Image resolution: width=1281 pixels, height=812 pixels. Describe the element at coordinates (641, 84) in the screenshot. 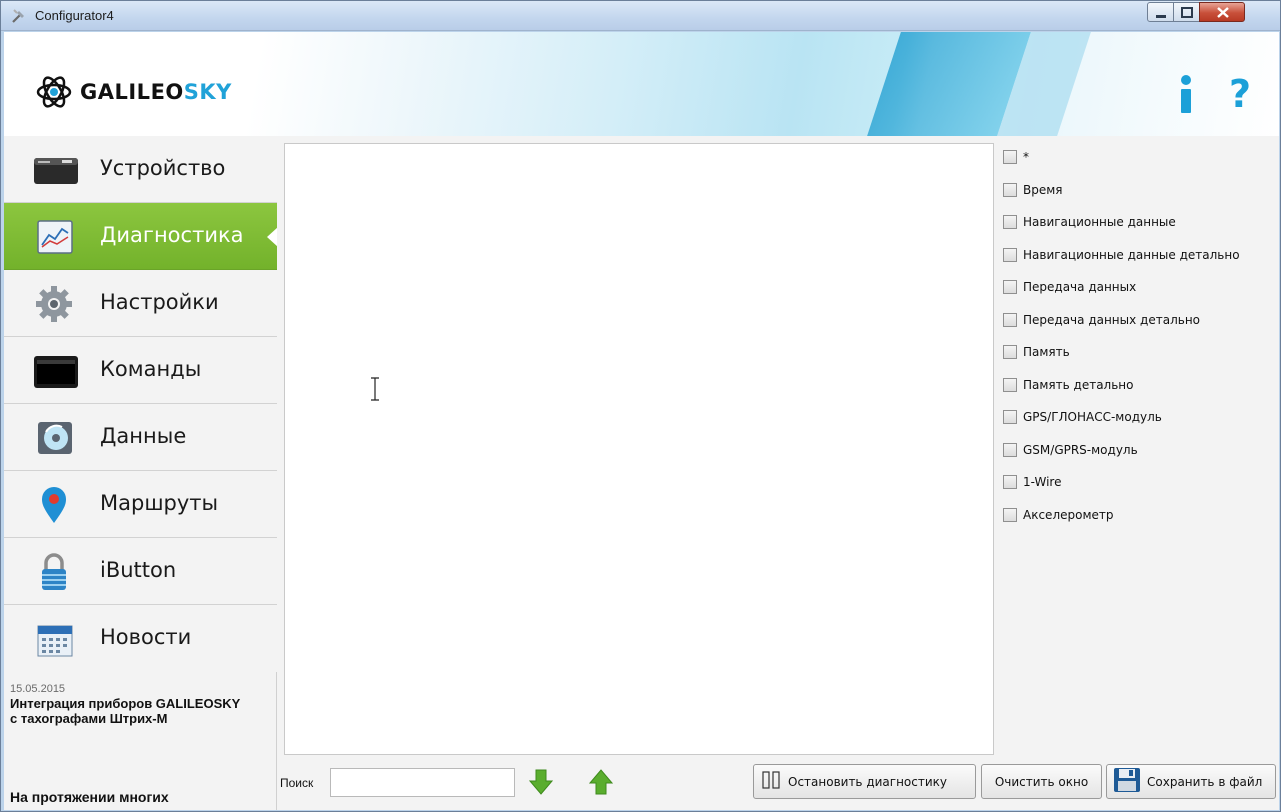

I see `header-banner: GALILEOSKY ?` at that location.